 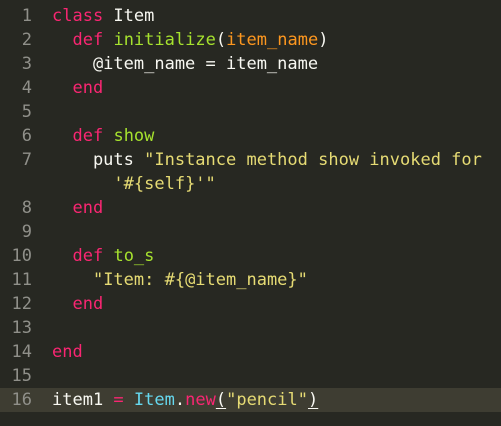 I want to click on line-code: class Item, so click(x=103, y=16).